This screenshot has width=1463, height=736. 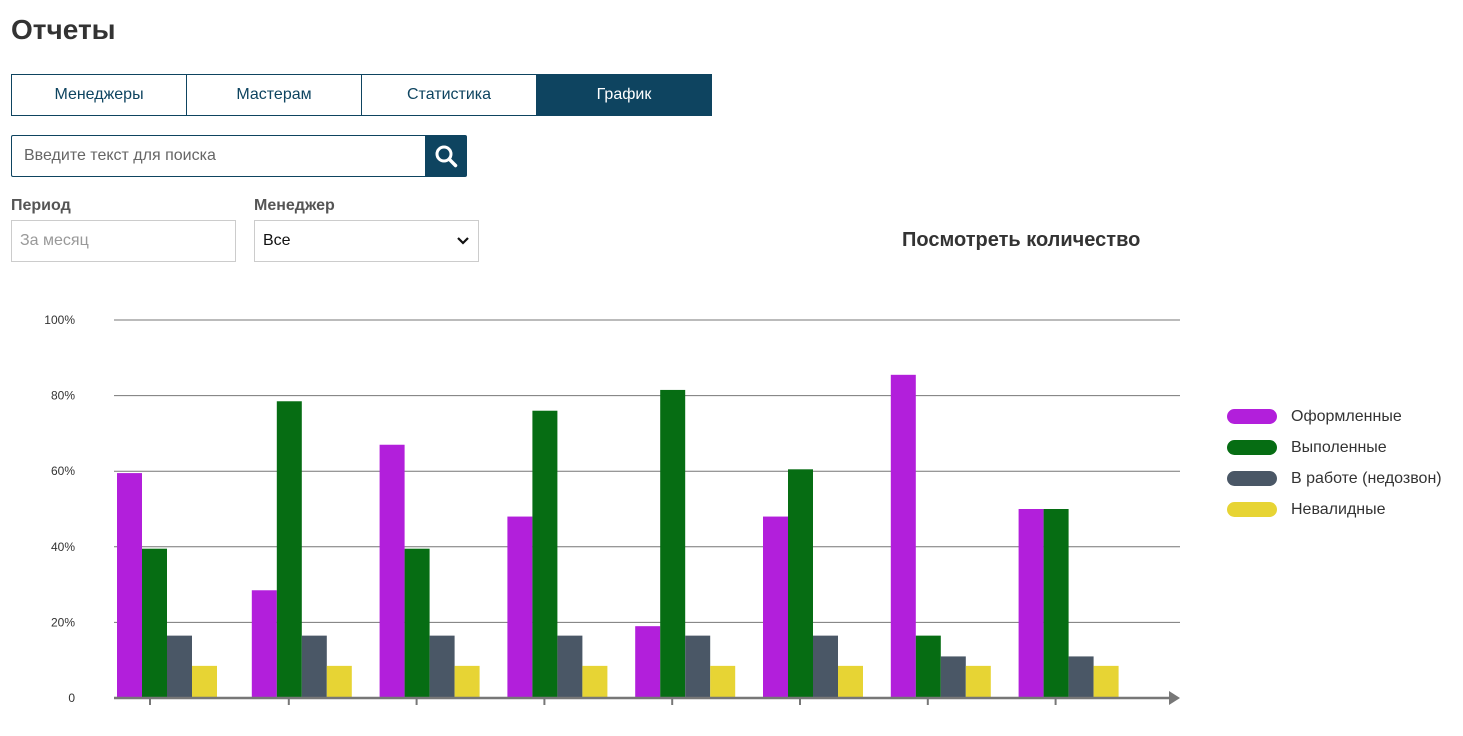 What do you see at coordinates (218, 156) in the screenshot?
I see `search-input` at bounding box center [218, 156].